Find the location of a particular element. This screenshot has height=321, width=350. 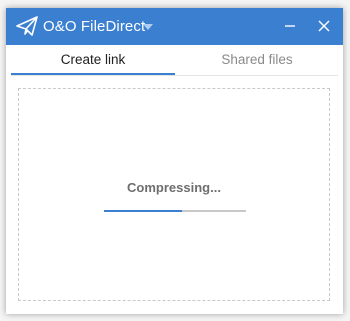

paper-plane-icon is located at coordinates (27, 26).